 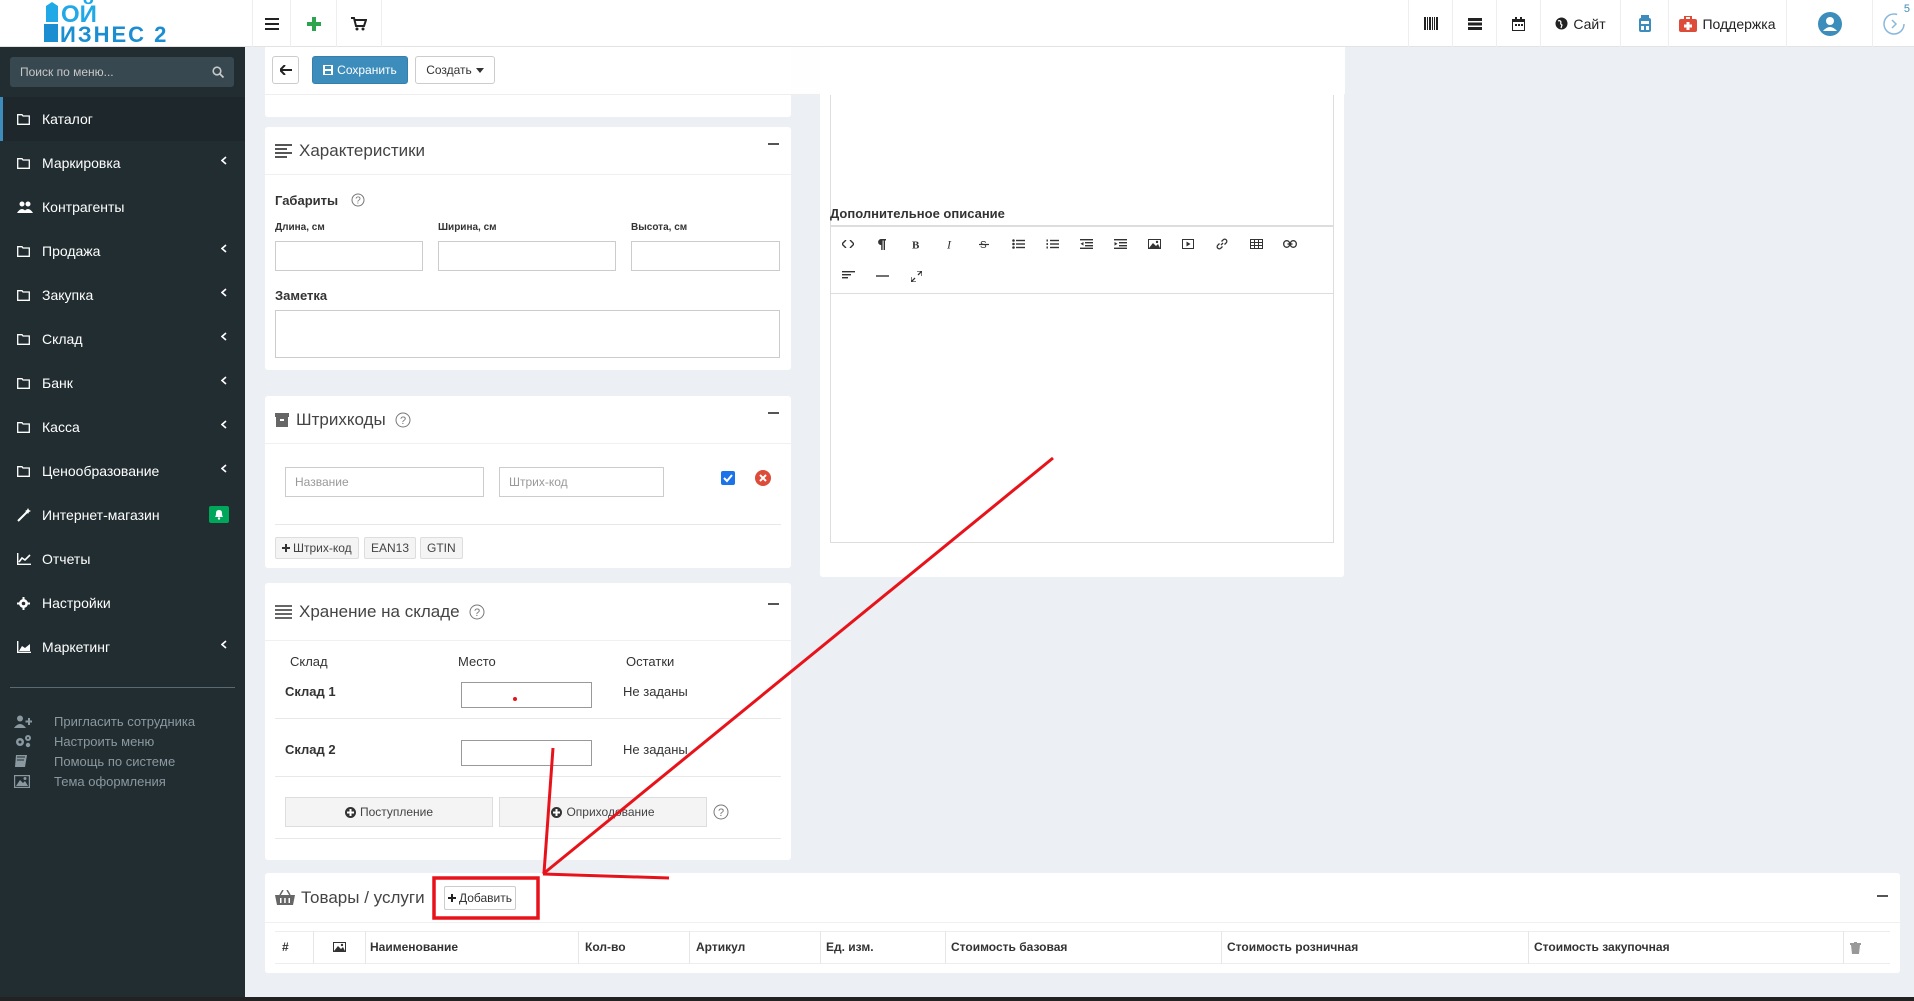 What do you see at coordinates (122, 251) in the screenshot?
I see `sidebar-item: Продажа` at bounding box center [122, 251].